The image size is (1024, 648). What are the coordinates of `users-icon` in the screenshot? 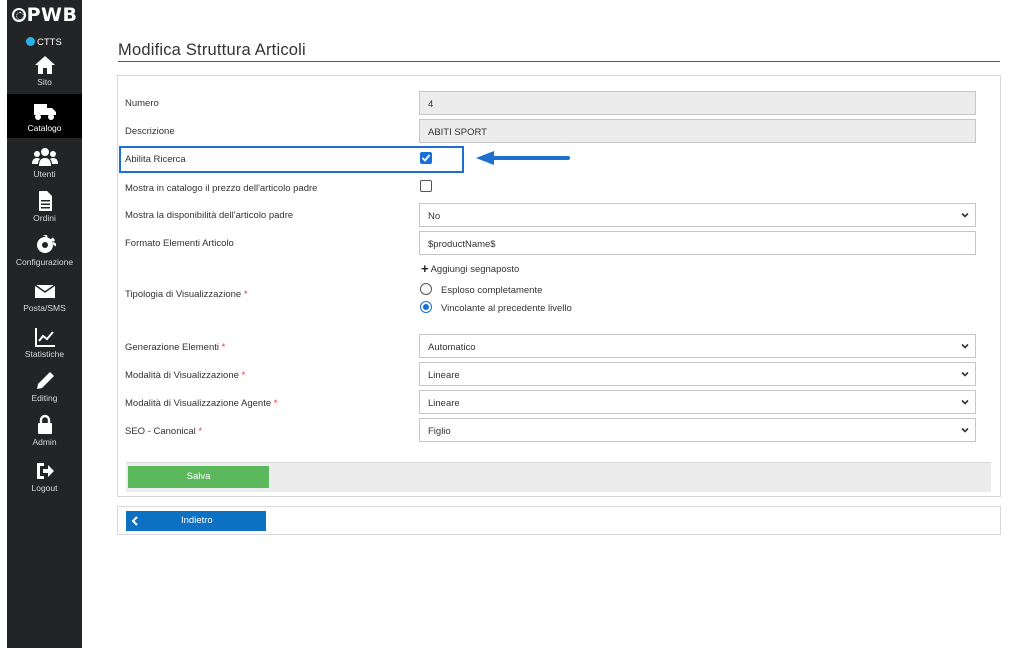 It's located at (44, 157).